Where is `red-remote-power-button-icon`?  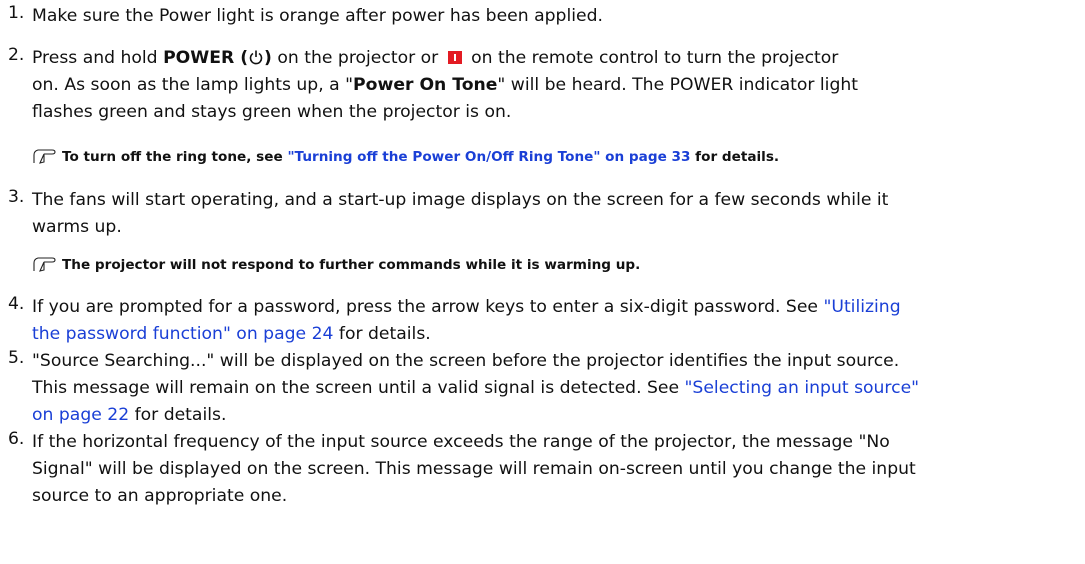 red-remote-power-button-icon is located at coordinates (454, 57).